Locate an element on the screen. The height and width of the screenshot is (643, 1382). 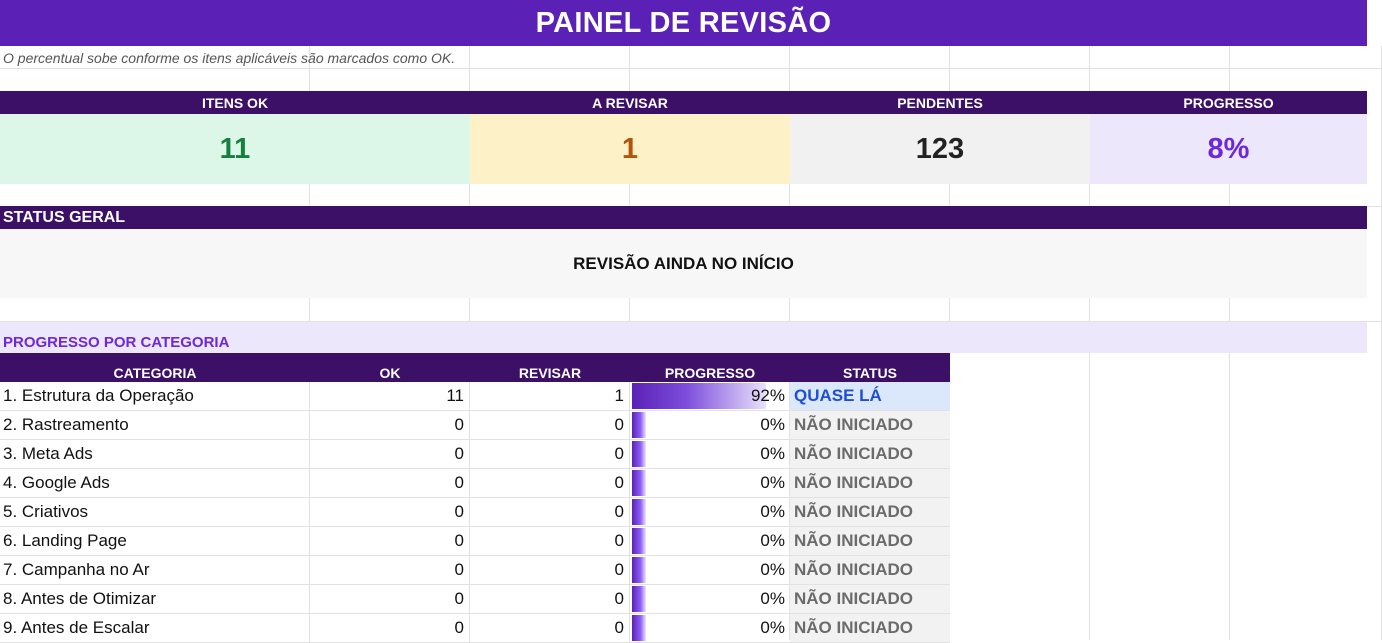
table-row: 3. Meta Ads 0 0 0% NÃO INICIADO is located at coordinates (475, 454).